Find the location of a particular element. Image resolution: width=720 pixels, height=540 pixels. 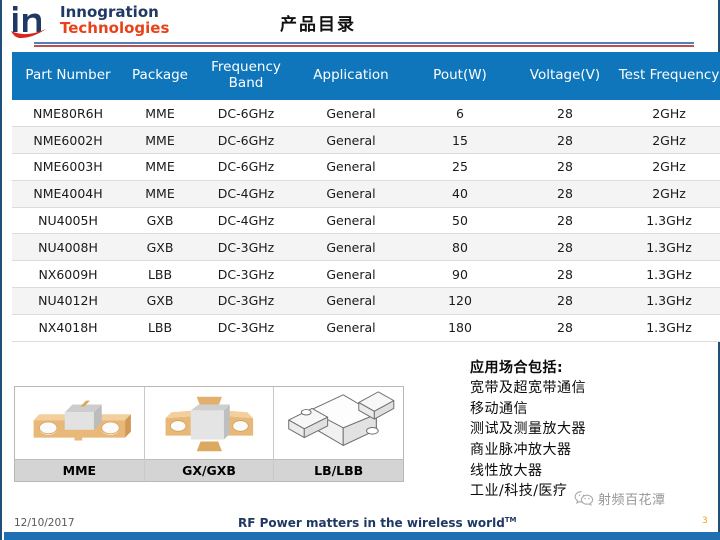

watermark: 射频百花潭 is located at coordinates (620, 498).